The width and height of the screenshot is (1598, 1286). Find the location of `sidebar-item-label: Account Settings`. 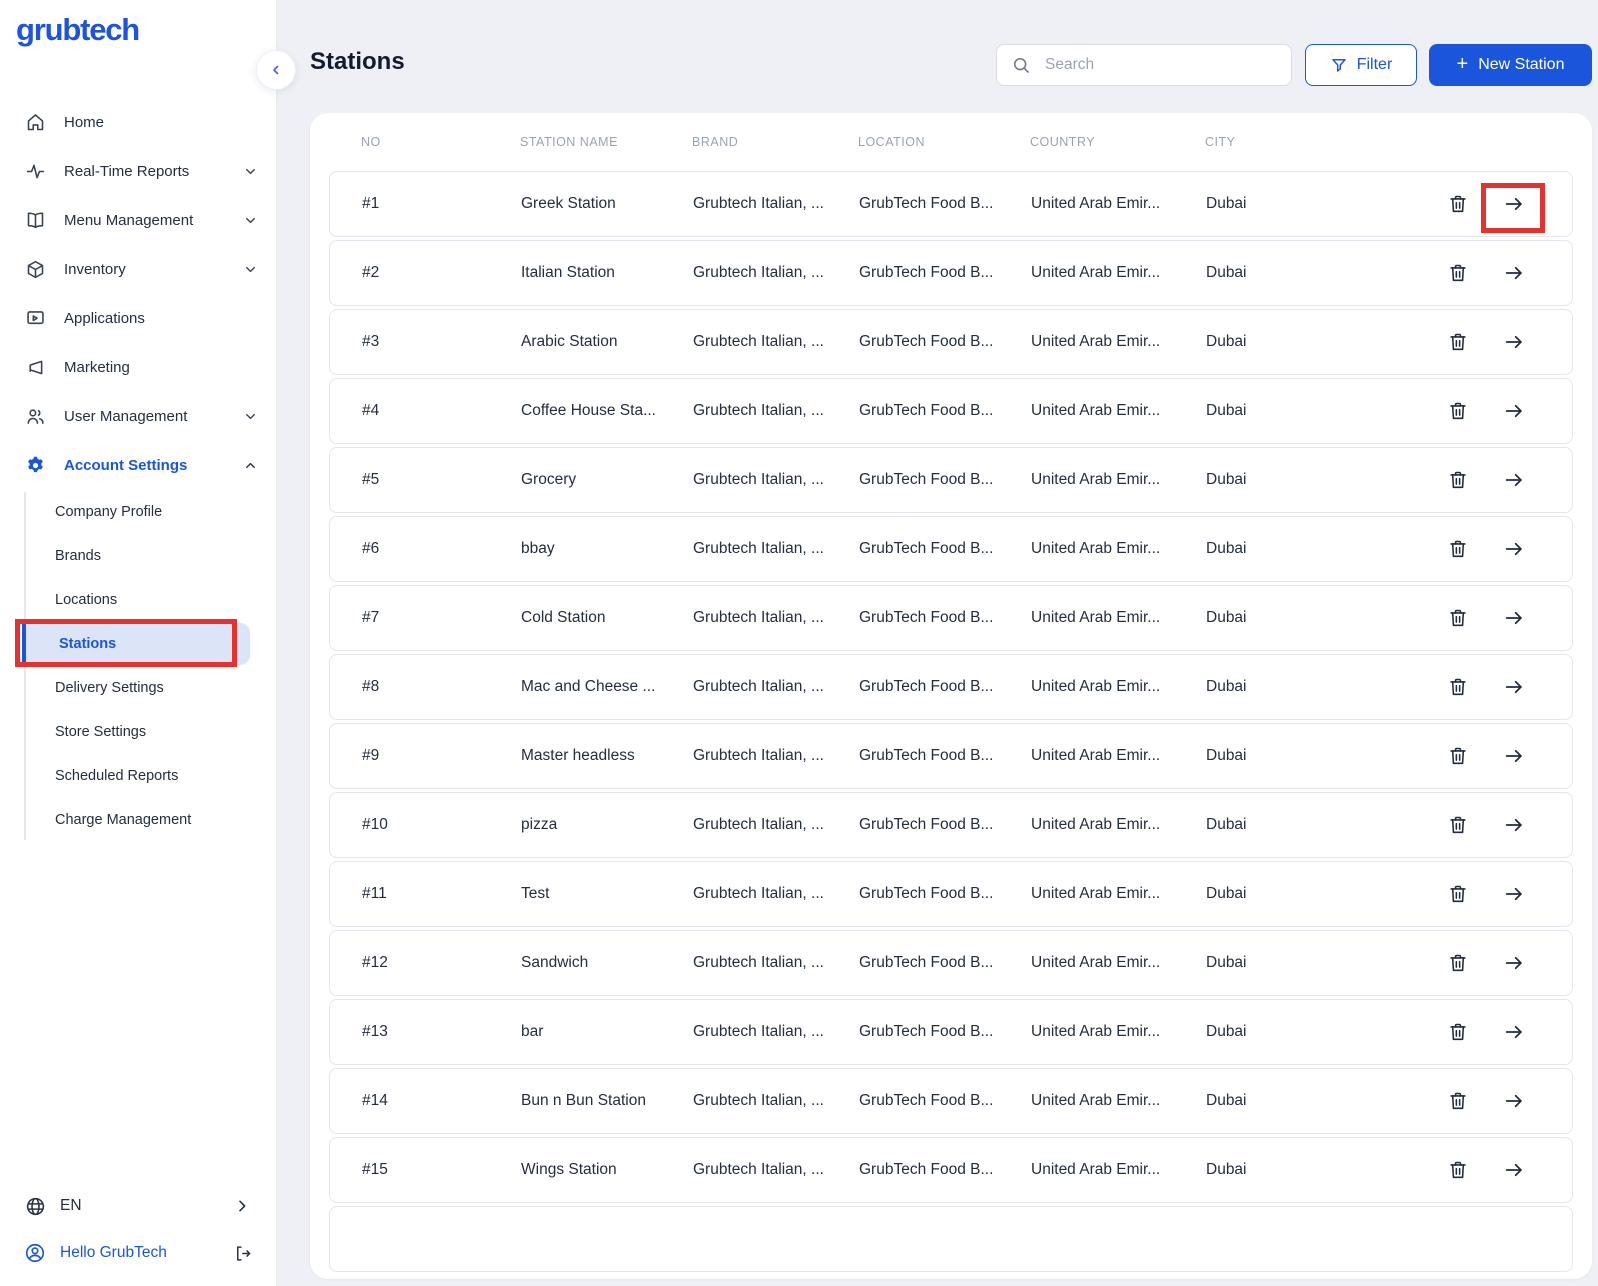

sidebar-item-label: Account Settings is located at coordinates (126, 465).